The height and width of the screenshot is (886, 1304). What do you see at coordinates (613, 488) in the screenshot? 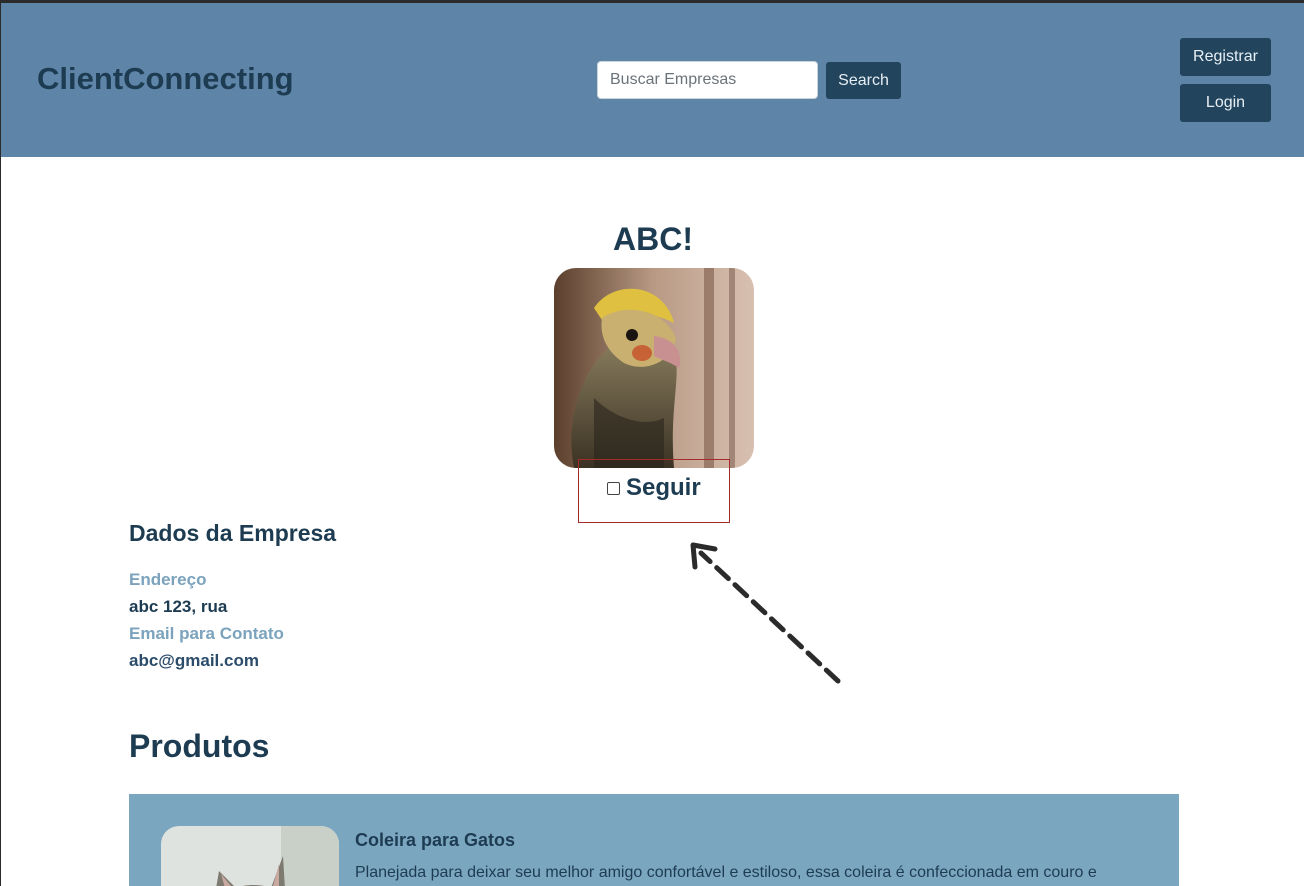
I see `follow-checkbox` at bounding box center [613, 488].